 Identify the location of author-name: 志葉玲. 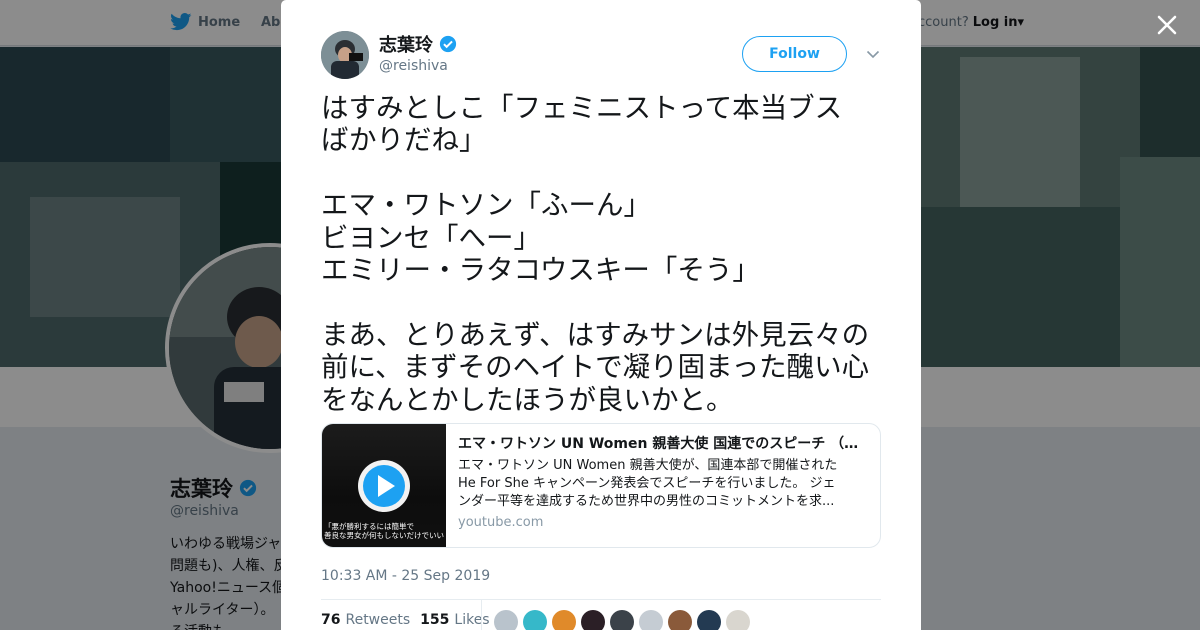
(418, 44).